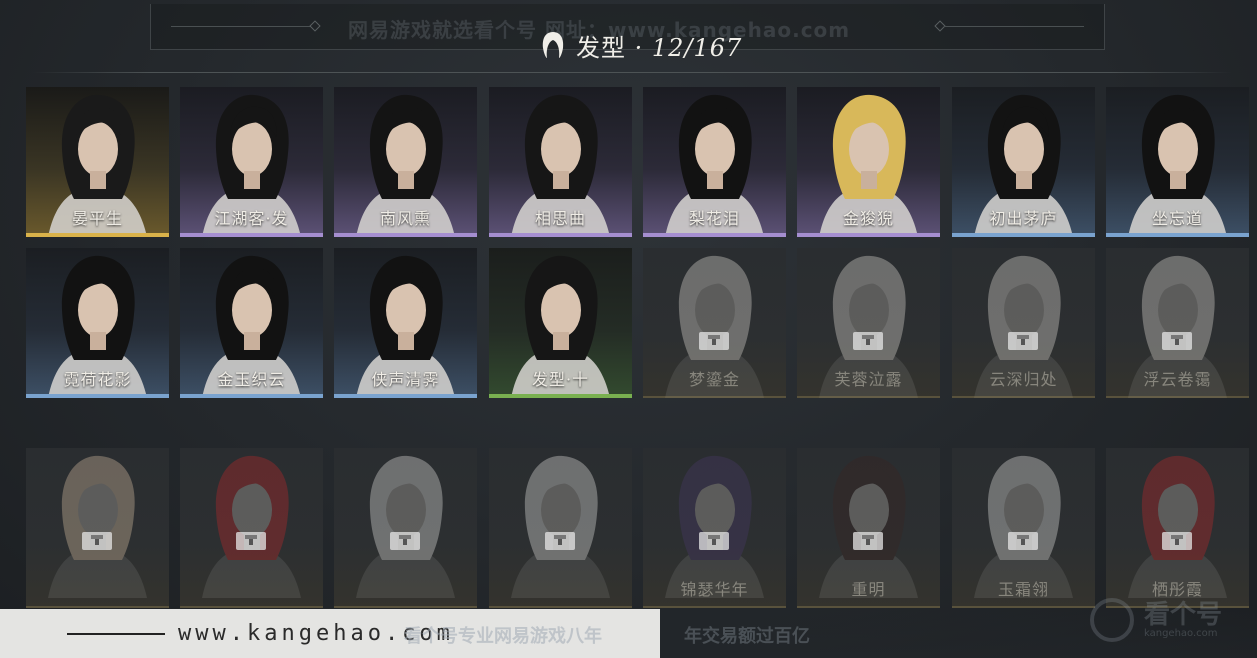  What do you see at coordinates (1112, 620) in the screenshot?
I see `logo-ring-icon` at bounding box center [1112, 620].